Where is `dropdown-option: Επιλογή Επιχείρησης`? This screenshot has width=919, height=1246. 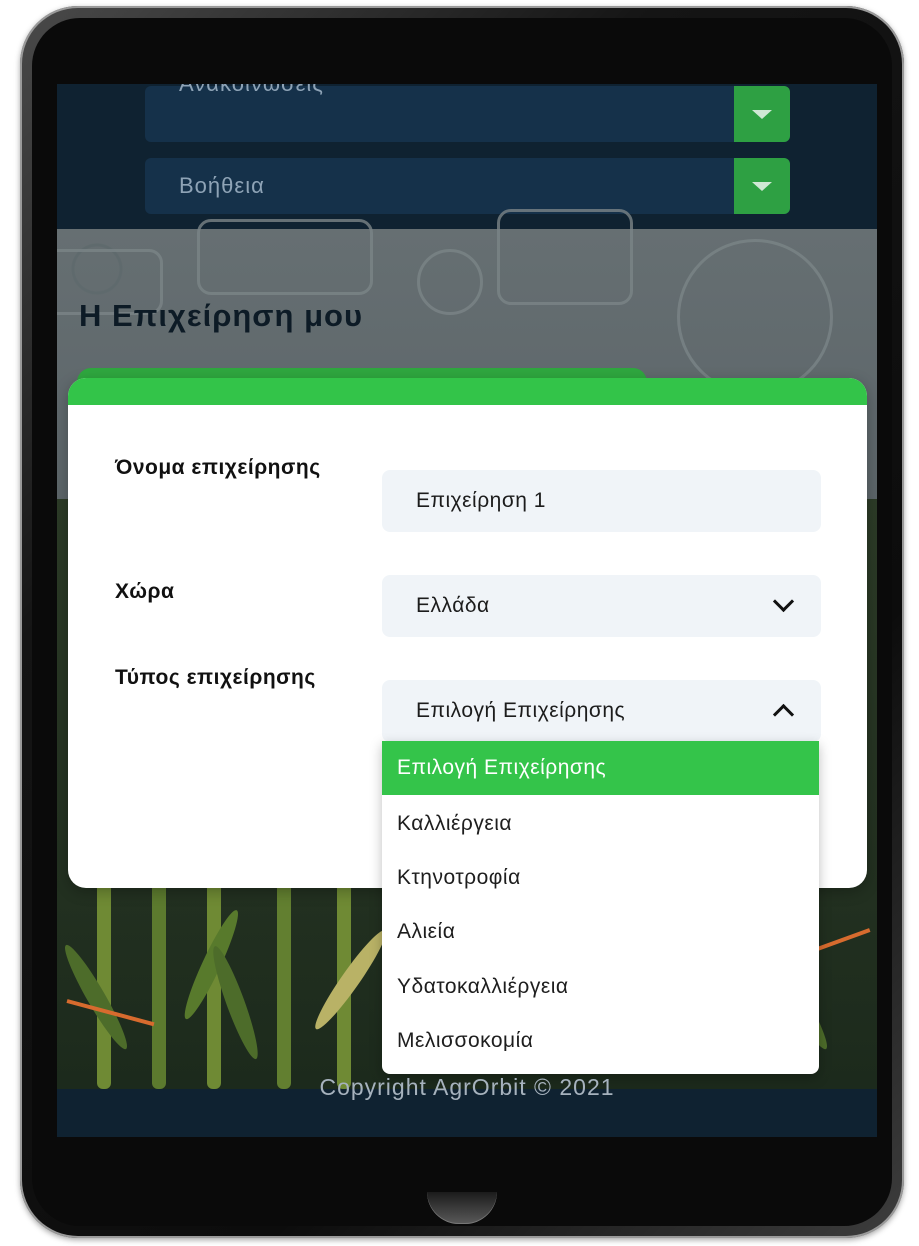 dropdown-option: Επιλογή Επιχείρησης is located at coordinates (600, 768).